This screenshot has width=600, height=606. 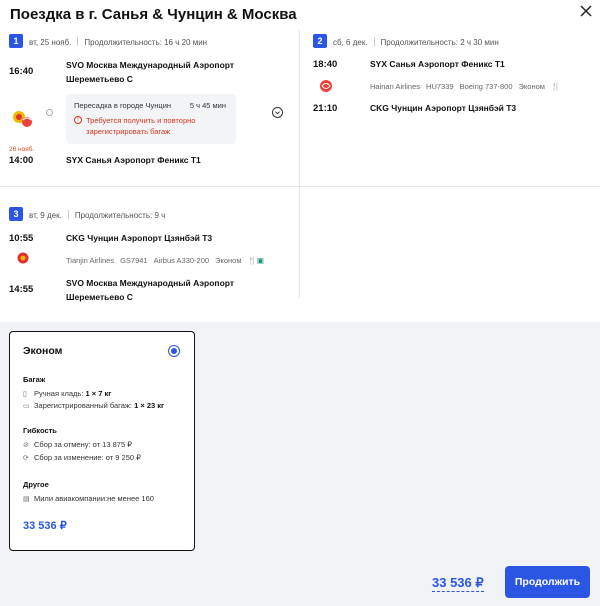 I want to click on departure-time: 16:40, so click(x=21, y=71).